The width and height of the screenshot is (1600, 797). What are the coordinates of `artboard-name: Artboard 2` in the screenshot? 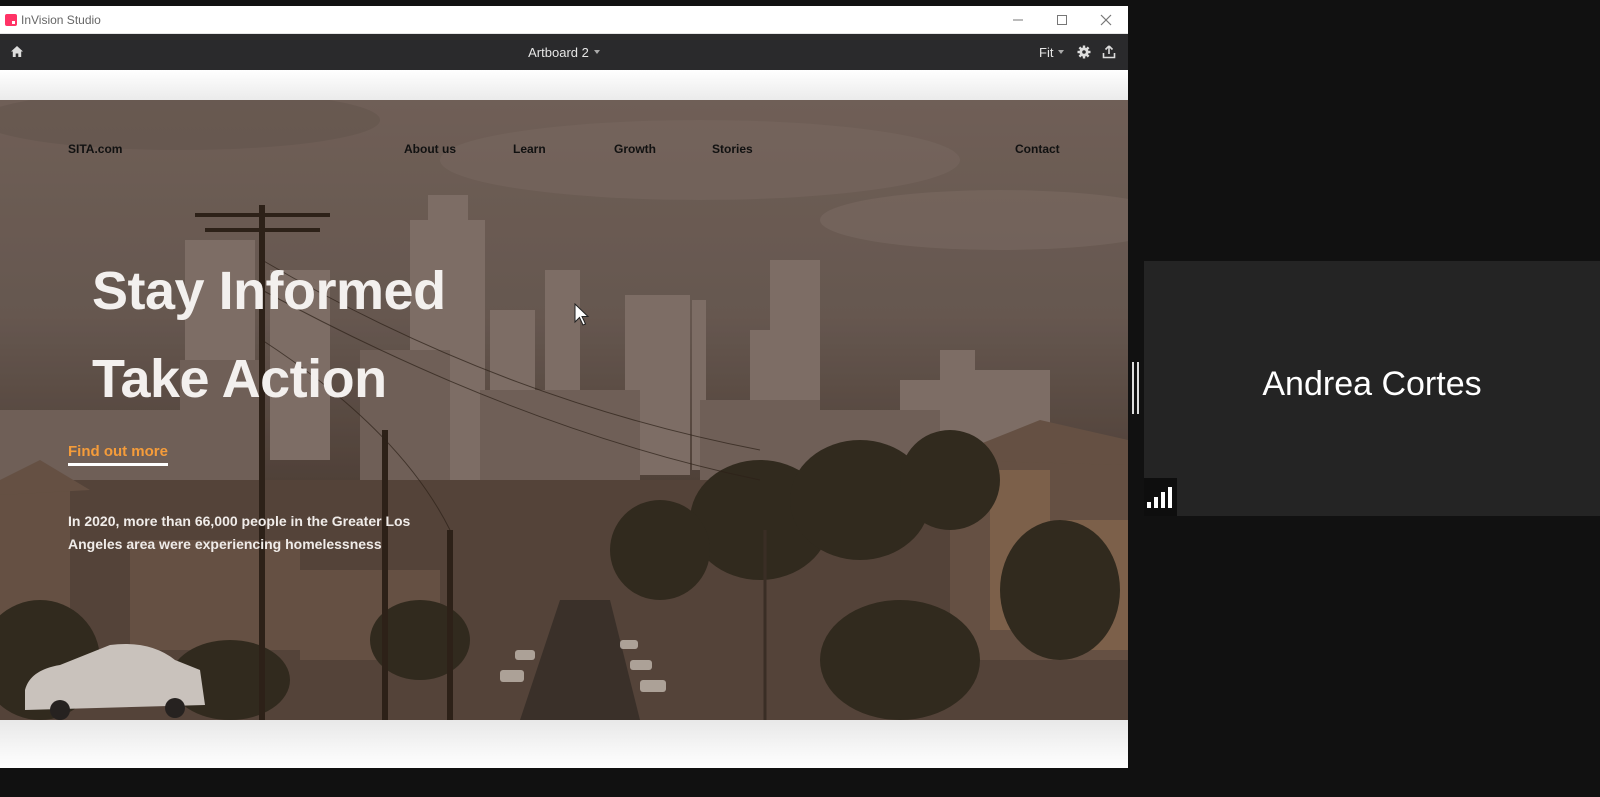 It's located at (558, 52).